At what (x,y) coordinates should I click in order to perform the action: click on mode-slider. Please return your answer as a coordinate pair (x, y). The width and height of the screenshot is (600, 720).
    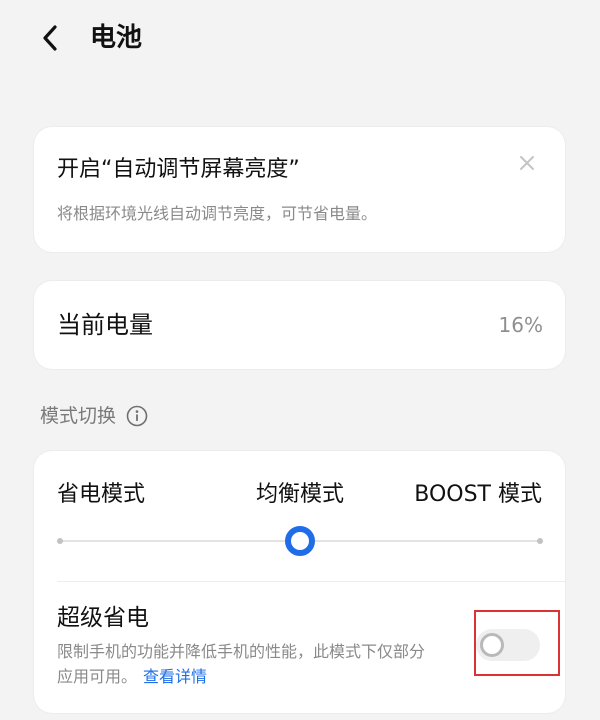
    Looking at the image, I should click on (300, 541).